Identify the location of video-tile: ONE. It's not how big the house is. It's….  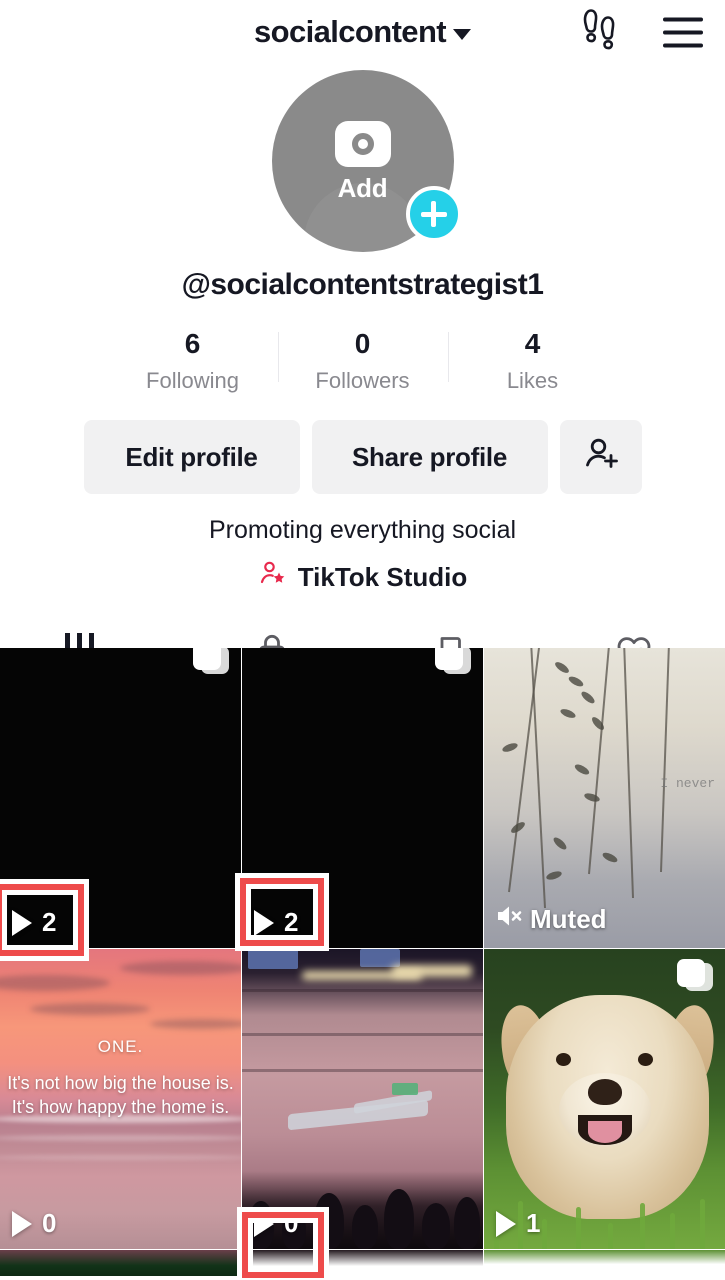
(120, 1099).